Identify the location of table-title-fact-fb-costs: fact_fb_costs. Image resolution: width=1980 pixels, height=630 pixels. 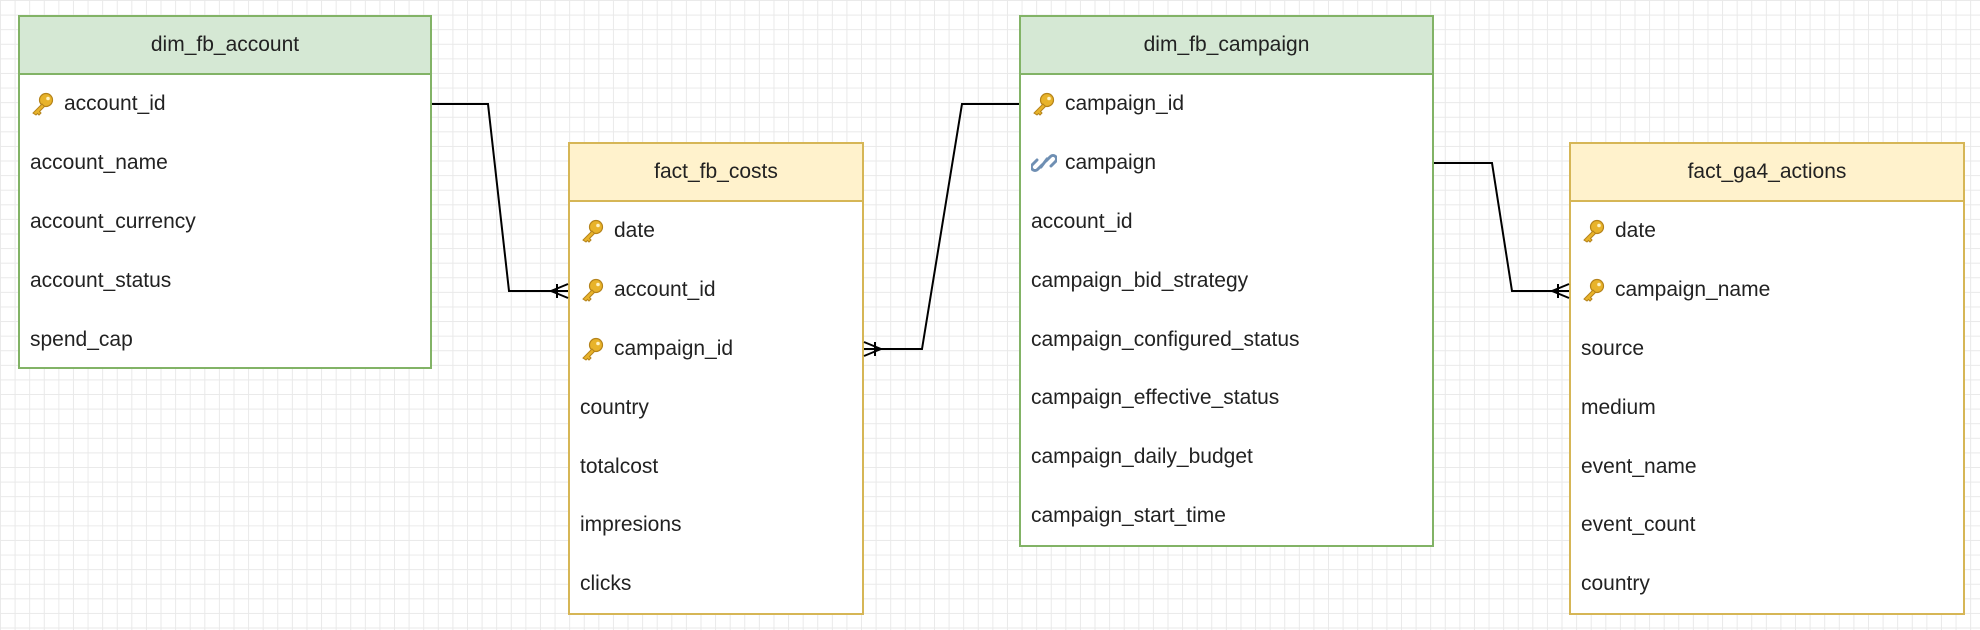
(716, 173).